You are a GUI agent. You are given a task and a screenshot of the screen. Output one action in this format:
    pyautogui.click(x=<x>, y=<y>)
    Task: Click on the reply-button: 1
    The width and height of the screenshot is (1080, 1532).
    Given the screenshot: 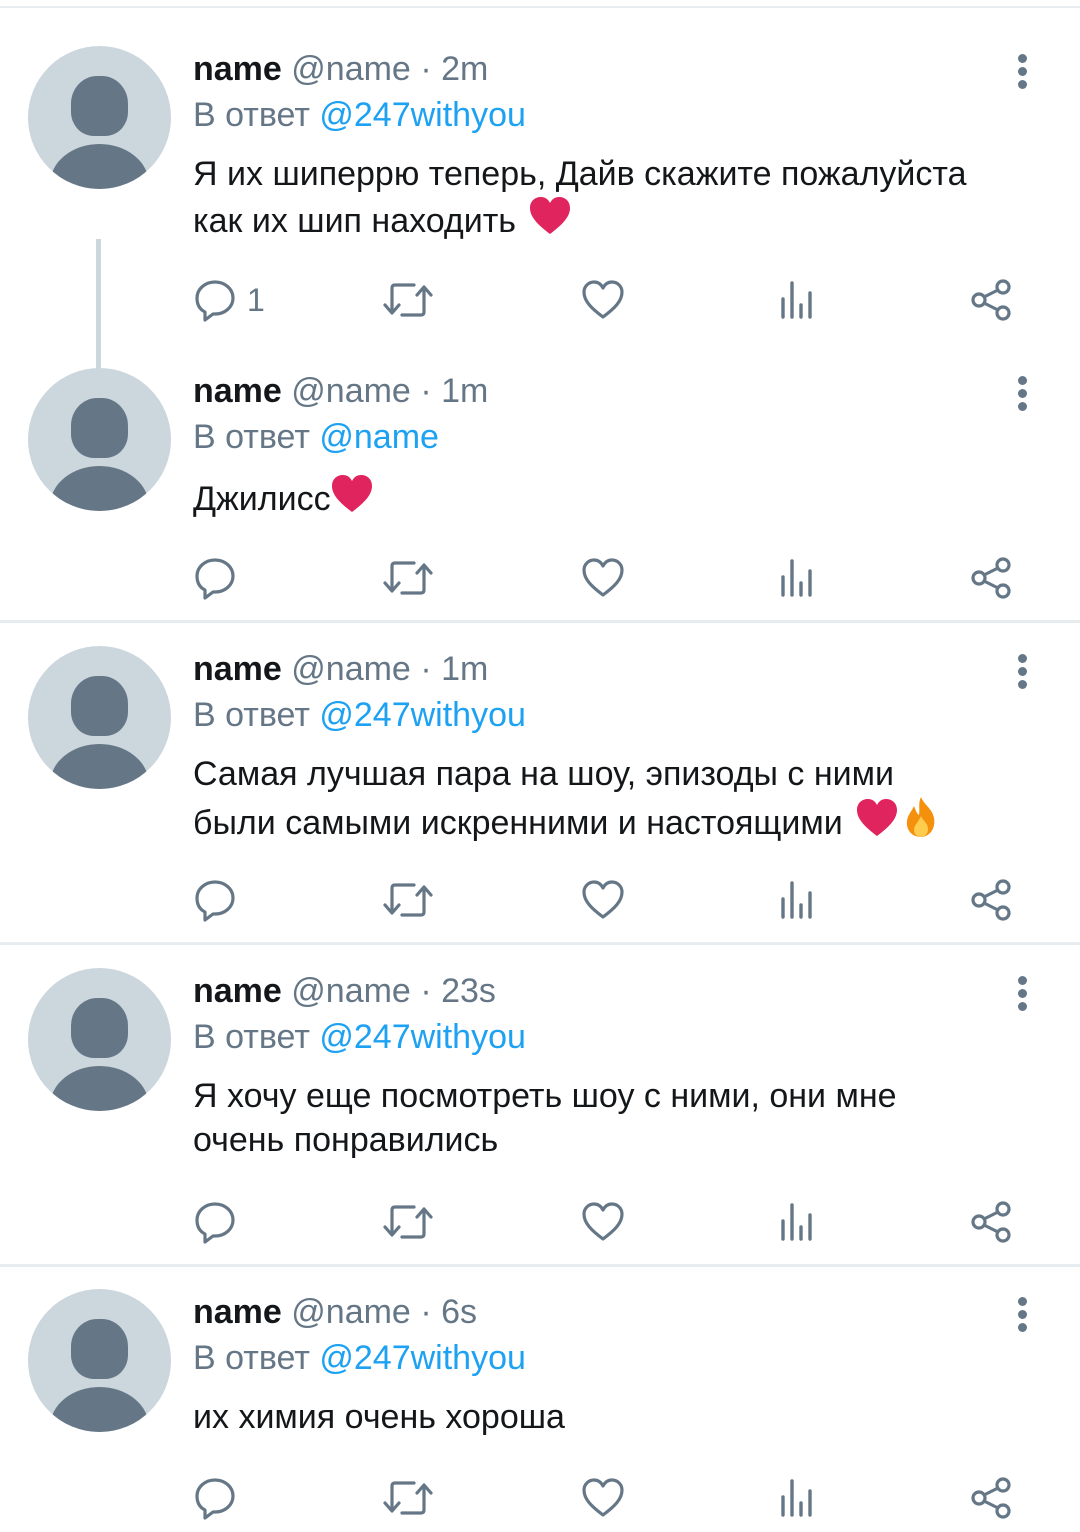 What is the action you would take?
    pyautogui.click(x=229, y=300)
    